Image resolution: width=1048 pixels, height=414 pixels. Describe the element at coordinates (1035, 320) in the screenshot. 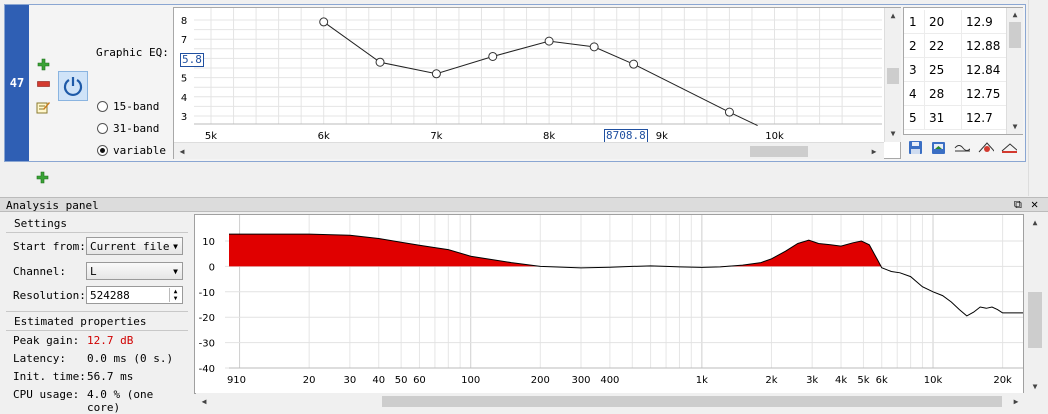

I see `analysis-vscroll-thumb` at that location.